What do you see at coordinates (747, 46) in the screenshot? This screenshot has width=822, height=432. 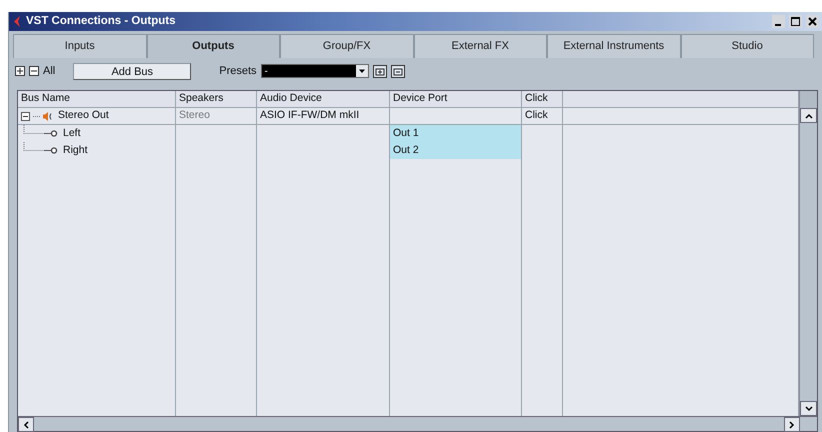 I see `tab: Studio` at bounding box center [747, 46].